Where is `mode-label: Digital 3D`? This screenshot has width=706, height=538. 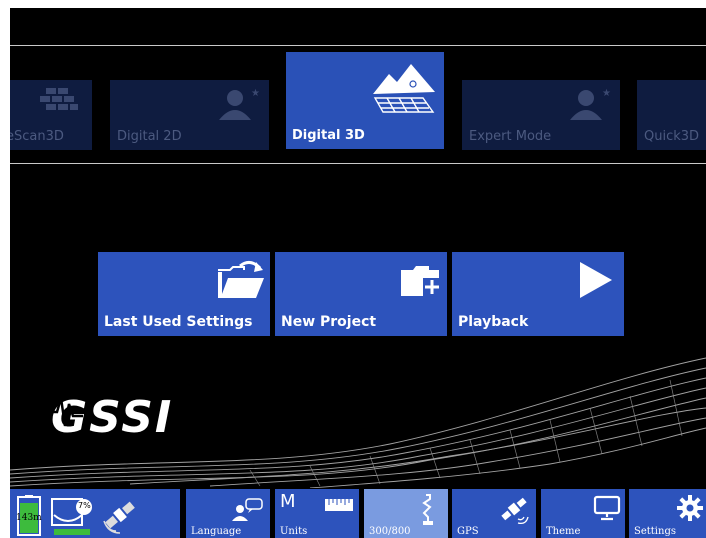 mode-label: Digital 3D is located at coordinates (328, 135).